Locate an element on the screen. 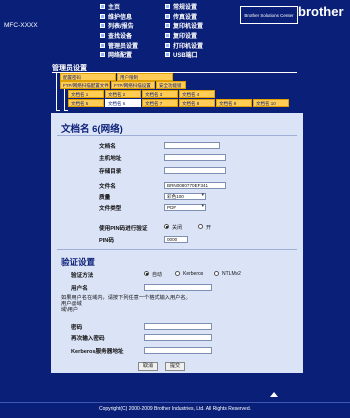 The image size is (350, 418). main-menu-right: 常规设置 传真设置 复印机设置 复印设置 打印机设置 USB端口 is located at coordinates (184, 31).